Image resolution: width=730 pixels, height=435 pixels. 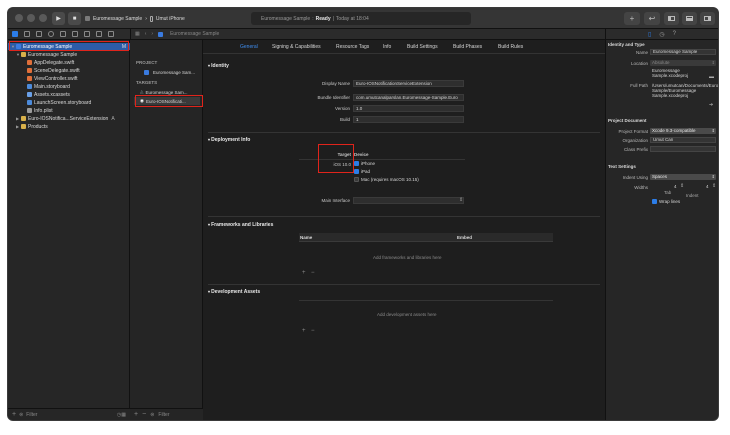 I want to click on breakpoint-icon, so click(x=99, y=34).